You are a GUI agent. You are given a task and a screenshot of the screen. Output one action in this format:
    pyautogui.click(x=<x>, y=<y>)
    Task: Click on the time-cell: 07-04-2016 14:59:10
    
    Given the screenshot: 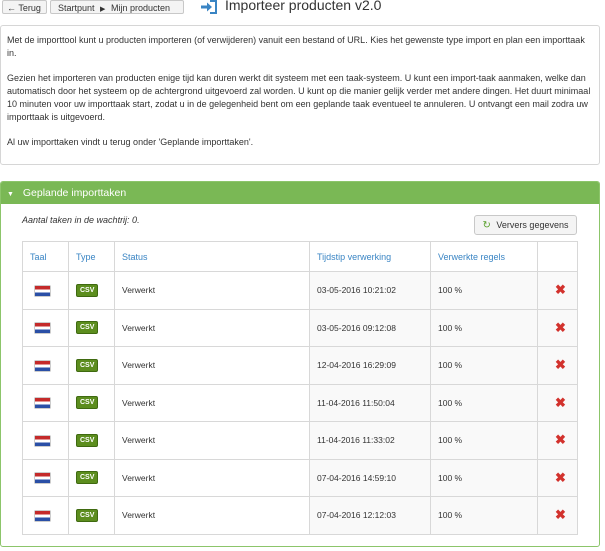 What is the action you would take?
    pyautogui.click(x=370, y=477)
    